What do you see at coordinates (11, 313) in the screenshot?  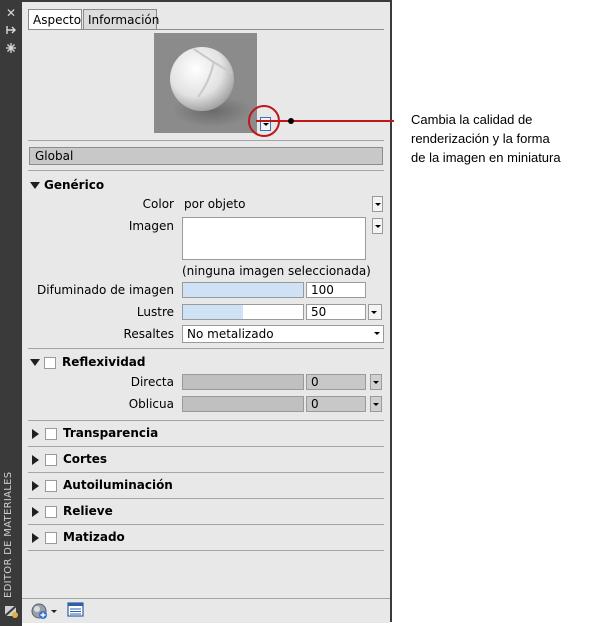 I see `palette-title-strip: ✕ EDITOR DE MATERIALES` at bounding box center [11, 313].